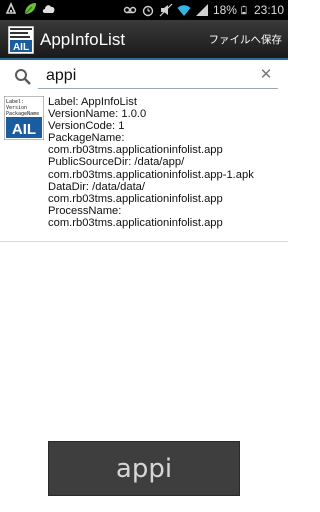 The width and height of the screenshot is (320, 512). Describe the element at coordinates (21, 40) in the screenshot. I see `app-logo-icon: AIL` at that location.